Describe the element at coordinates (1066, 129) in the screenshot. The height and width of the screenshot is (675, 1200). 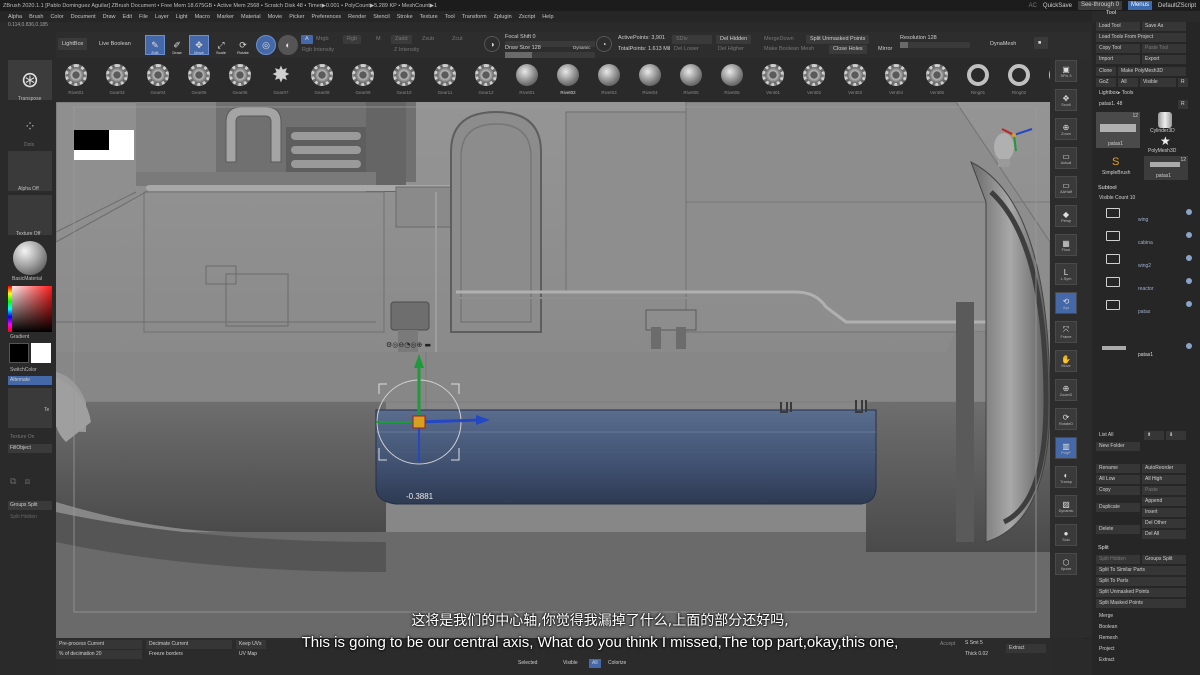
I see `viewtool-zoom: ⊕ Zoom` at that location.